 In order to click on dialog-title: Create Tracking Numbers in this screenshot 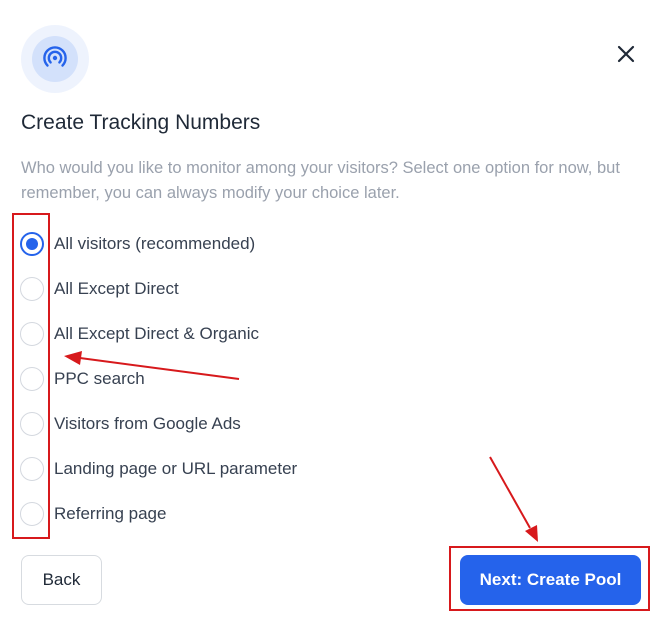, I will do `click(141, 122)`.